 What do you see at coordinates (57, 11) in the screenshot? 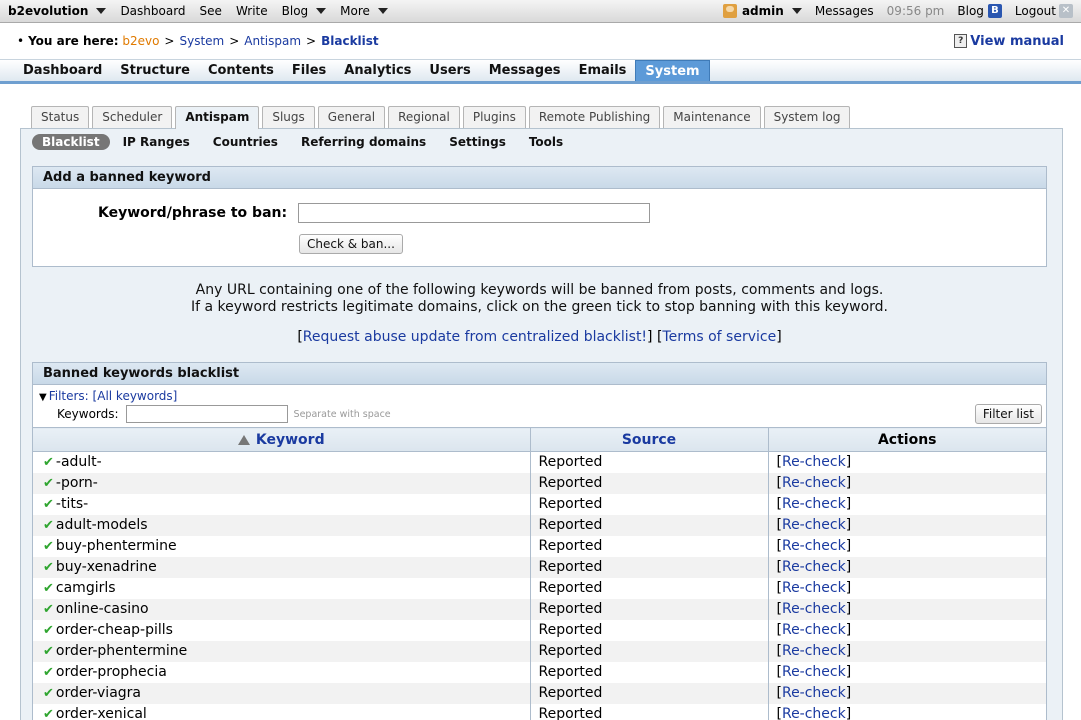
I see `brand-menu: b2evolution` at bounding box center [57, 11].